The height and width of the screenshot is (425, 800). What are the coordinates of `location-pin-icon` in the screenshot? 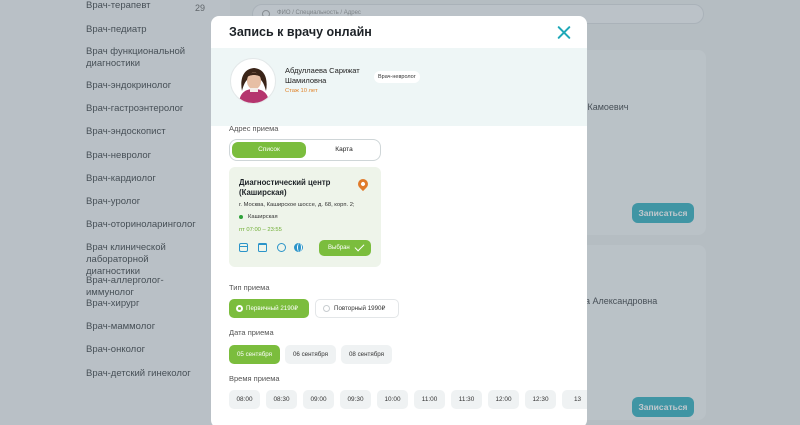 It's located at (363, 184).